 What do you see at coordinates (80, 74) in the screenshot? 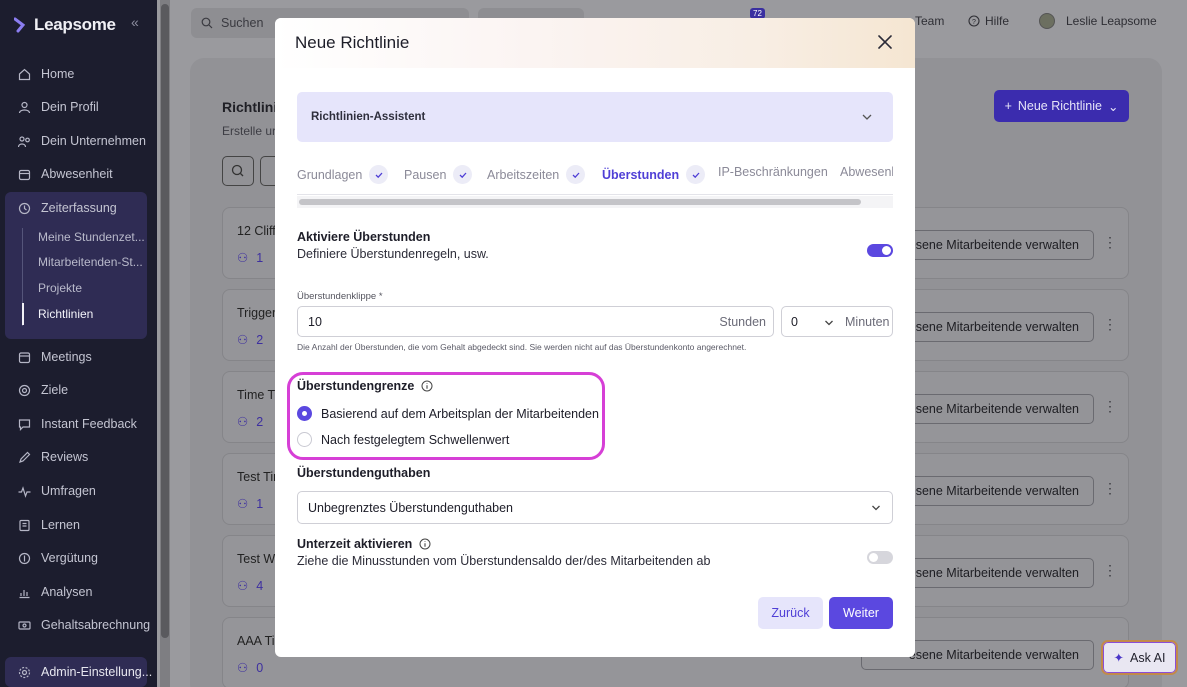
I see `nav-item-home: Home` at bounding box center [80, 74].